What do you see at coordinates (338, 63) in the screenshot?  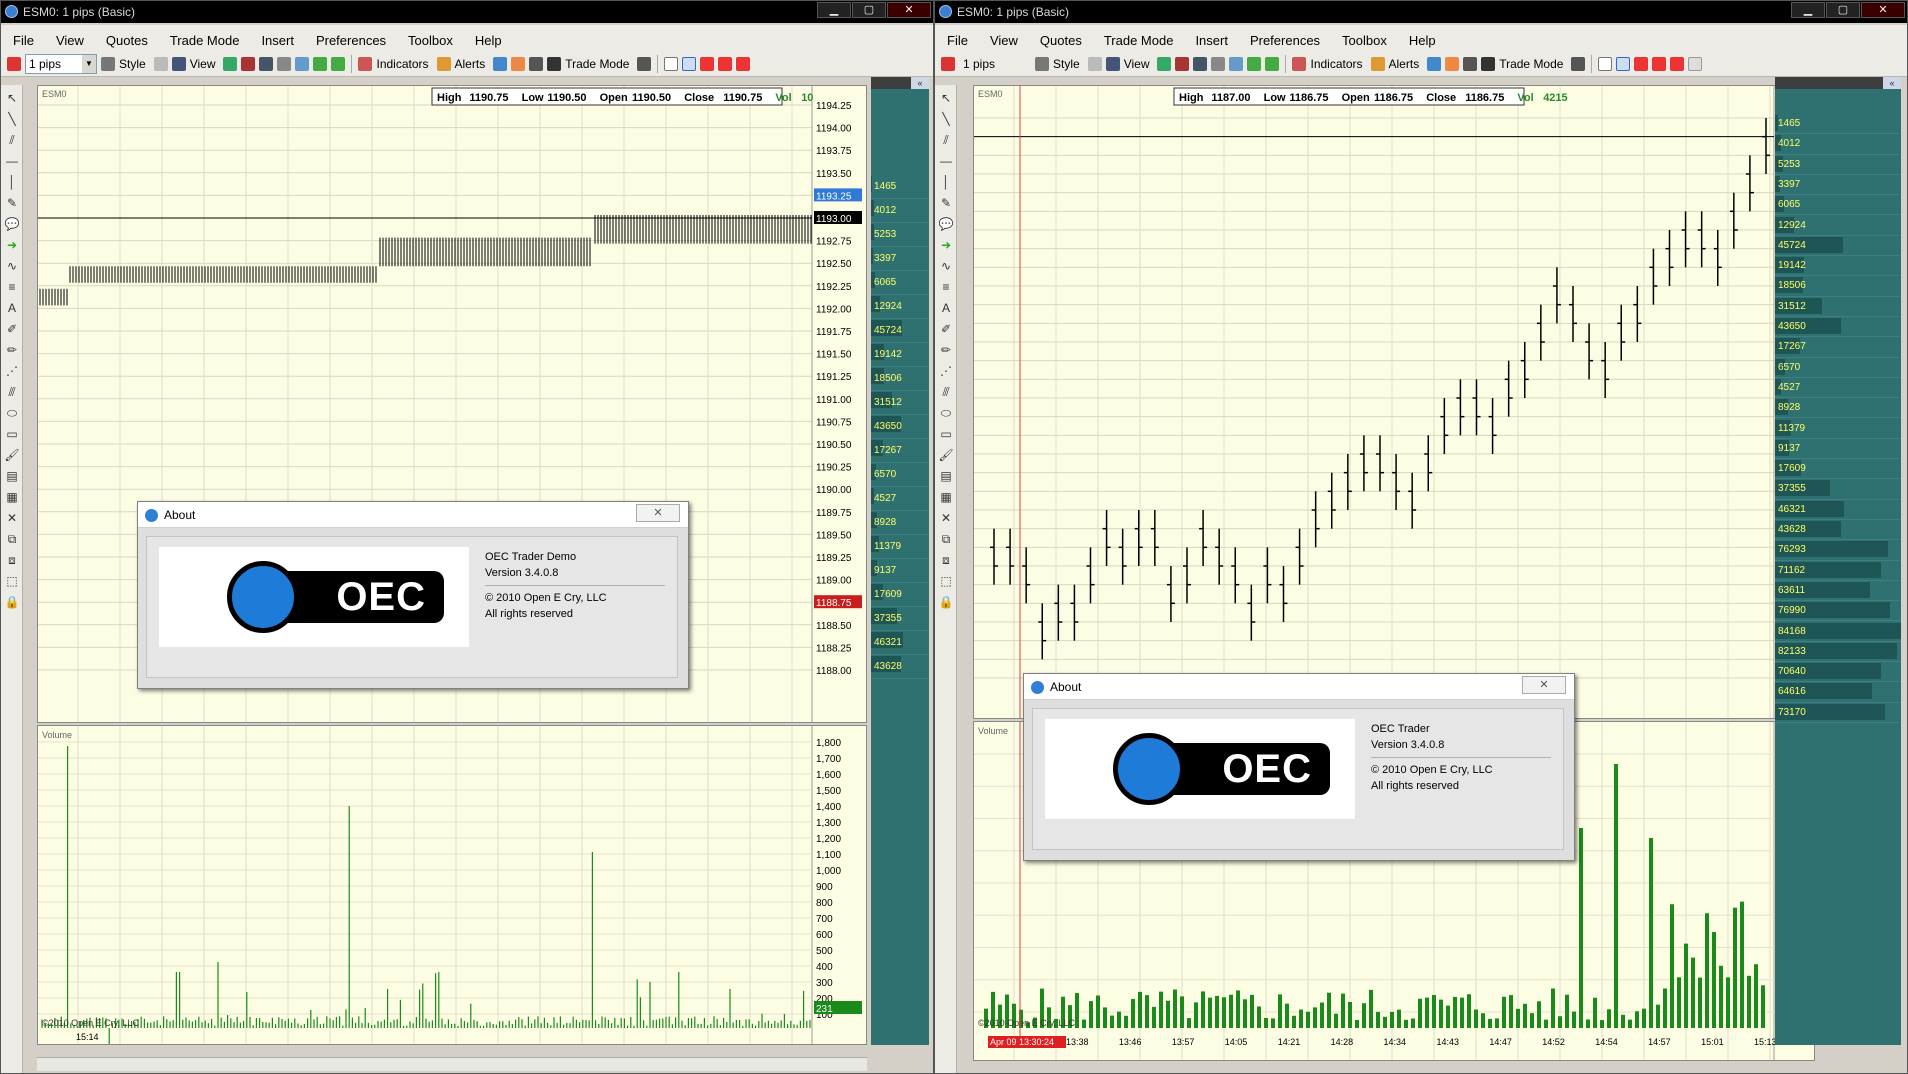 I see `back-icon` at bounding box center [338, 63].